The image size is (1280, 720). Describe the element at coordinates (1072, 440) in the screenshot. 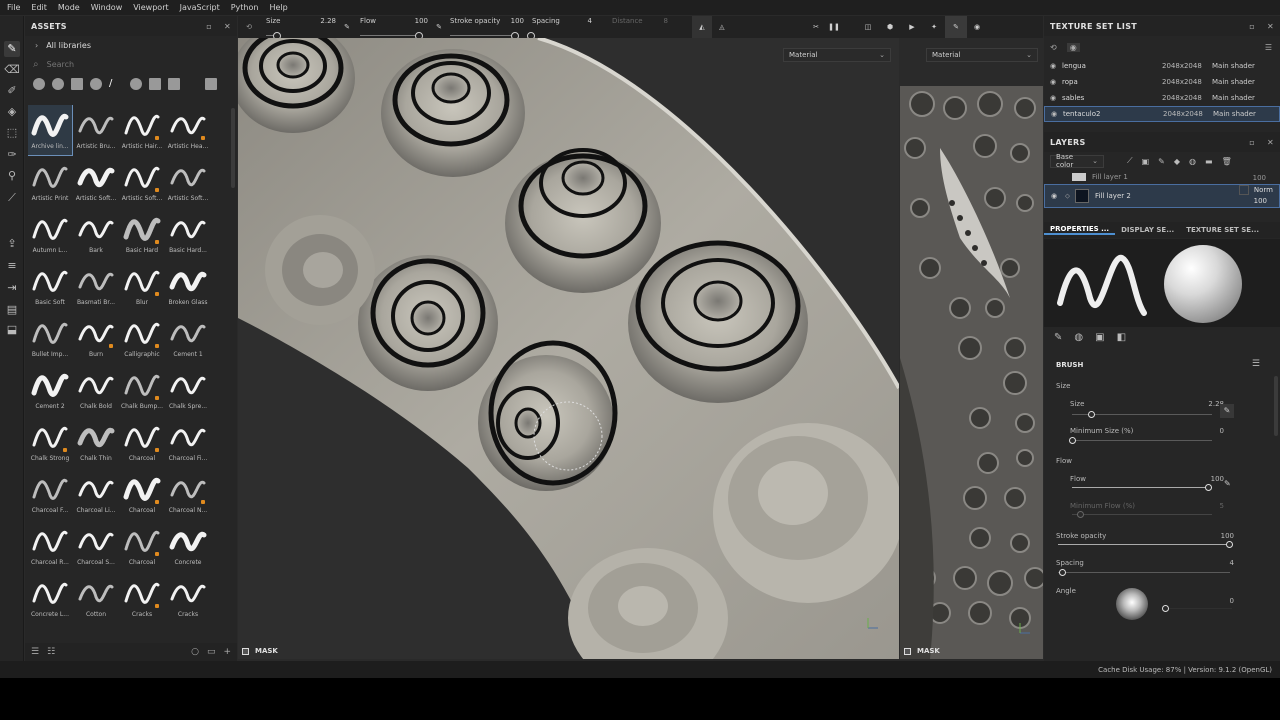

I see `min-size-slider-knob` at that location.